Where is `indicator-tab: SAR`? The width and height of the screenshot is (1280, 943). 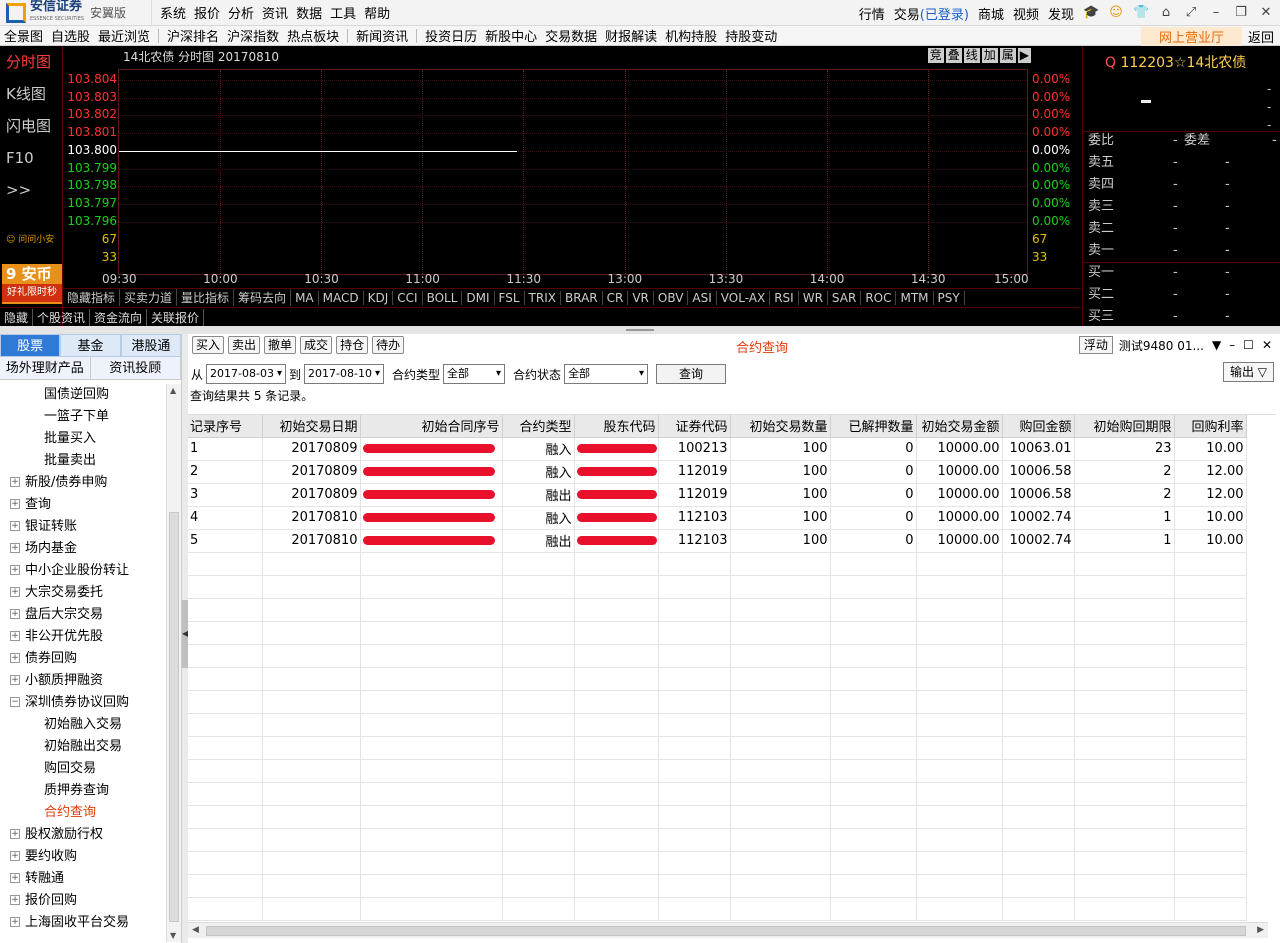 indicator-tab: SAR is located at coordinates (845, 297).